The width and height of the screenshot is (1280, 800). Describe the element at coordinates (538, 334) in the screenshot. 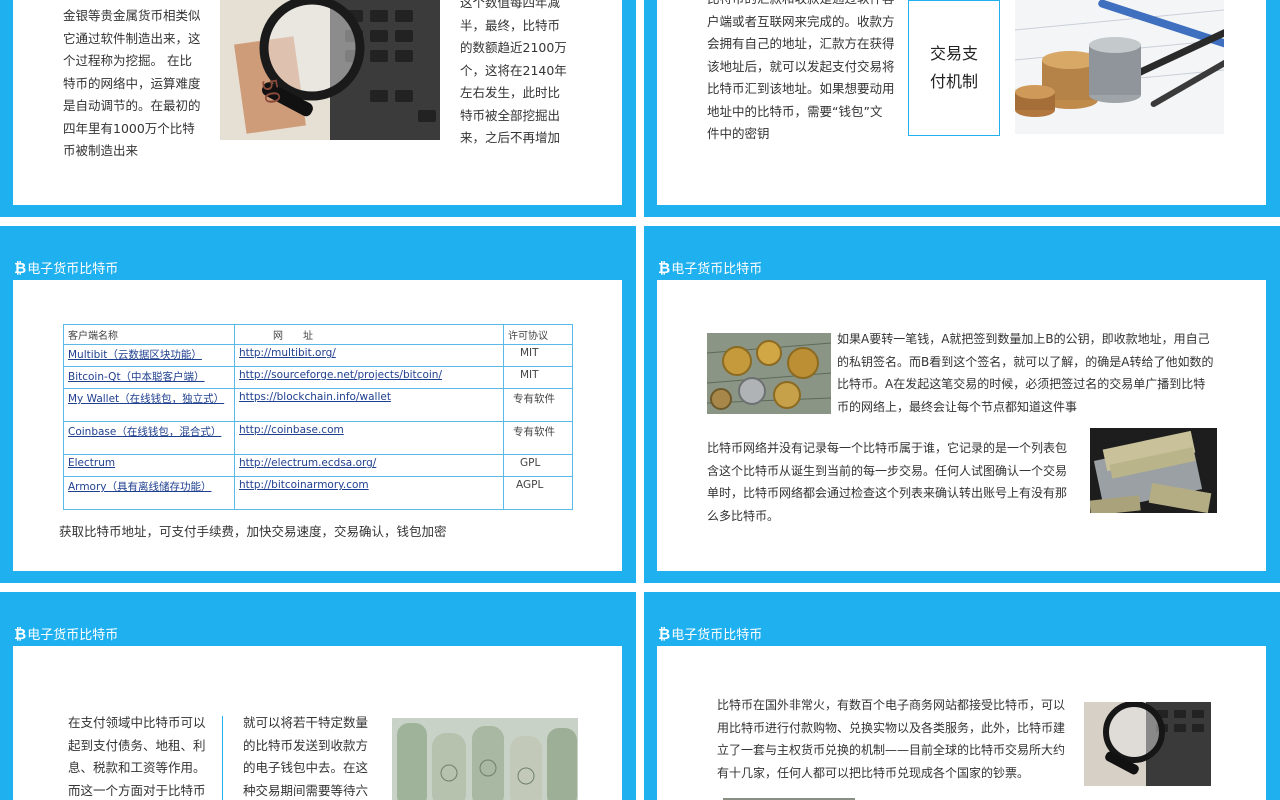

I see `header-license: 许可协议` at that location.